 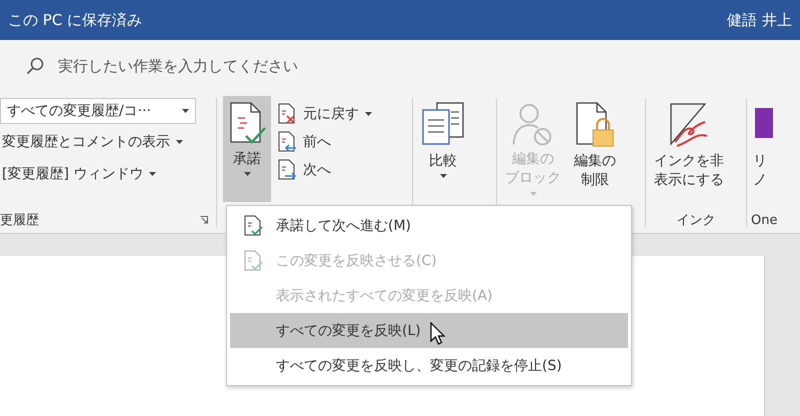 I want to click on ribbon-small-button: 次へ, so click(x=304, y=170).